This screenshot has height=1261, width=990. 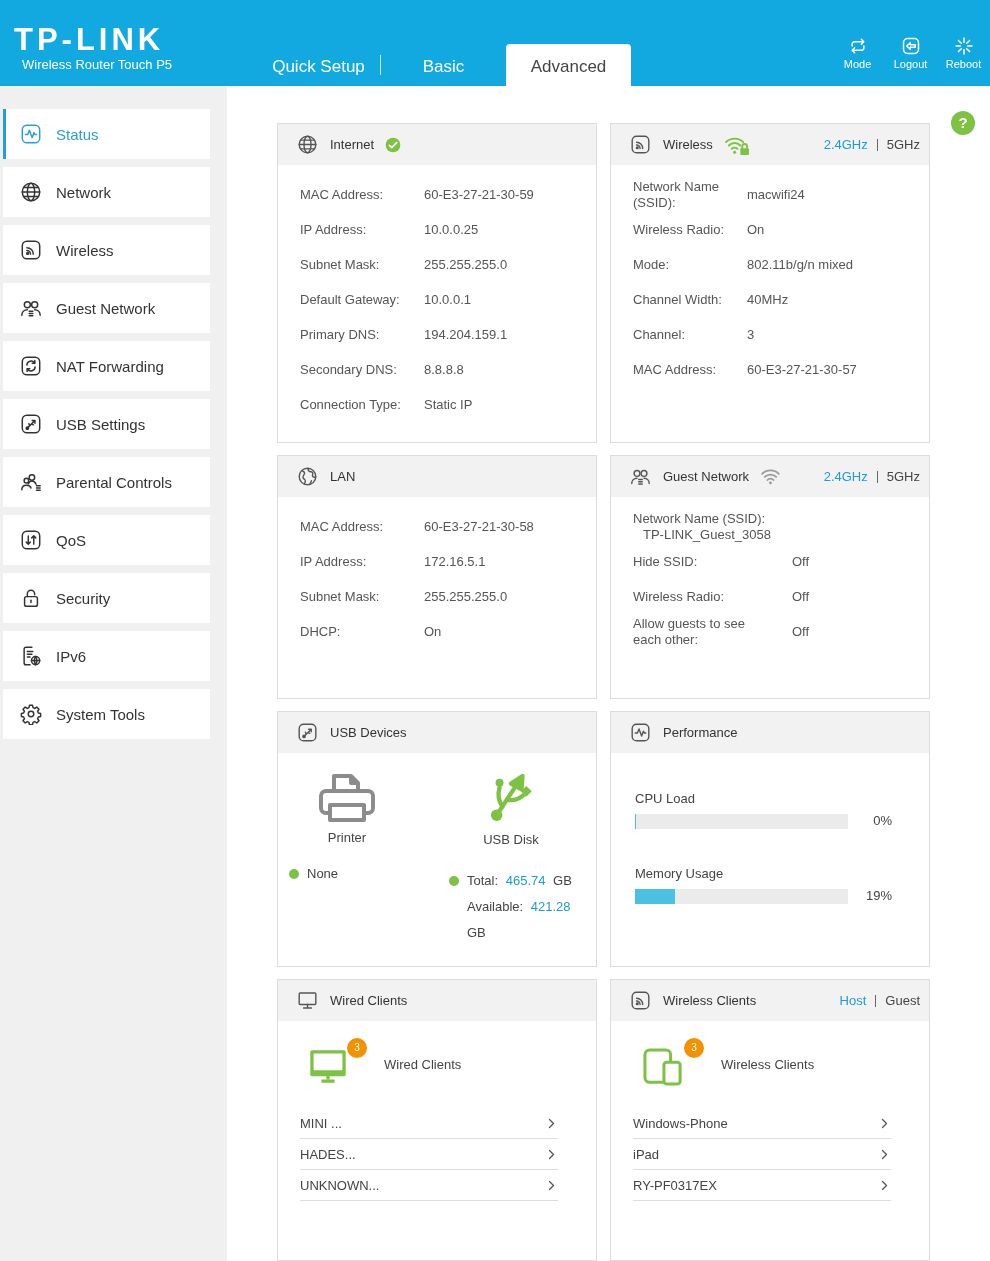 What do you see at coordinates (31, 656) in the screenshot?
I see `document-globe-icon` at bounding box center [31, 656].